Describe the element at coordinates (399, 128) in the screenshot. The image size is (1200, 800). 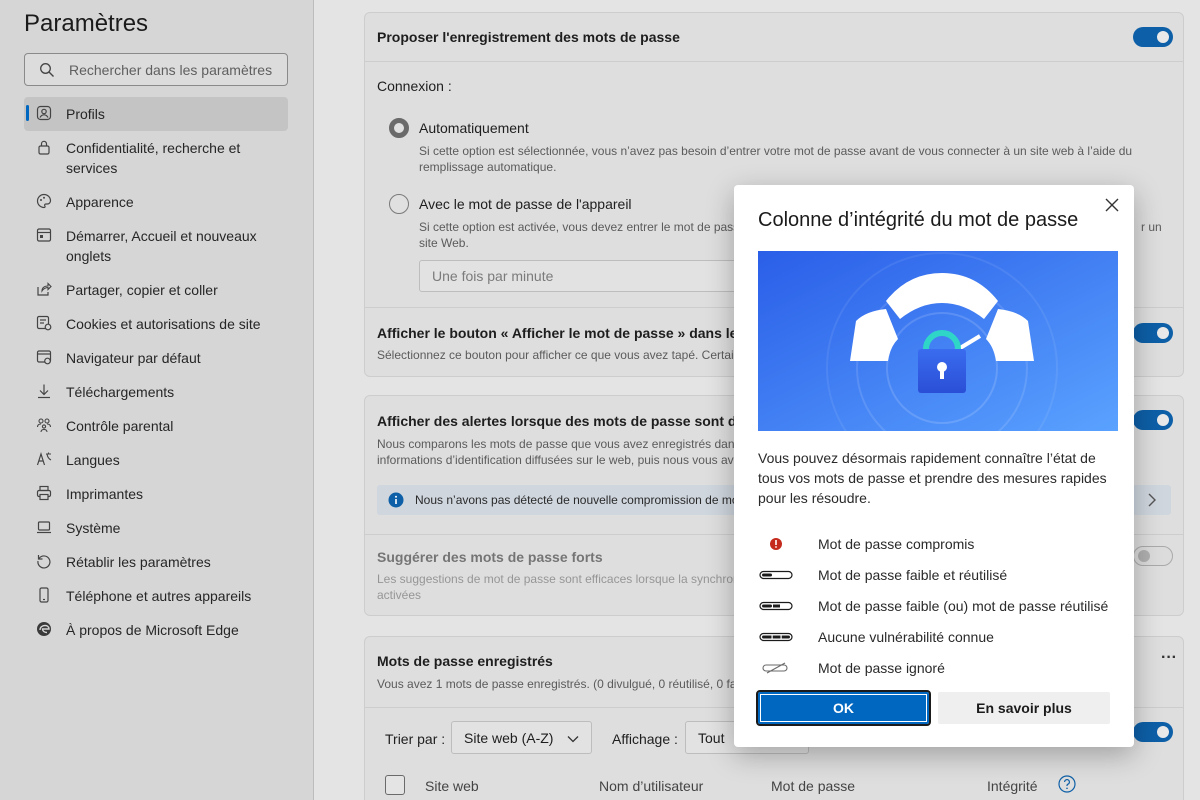
I see `auto-radio` at that location.